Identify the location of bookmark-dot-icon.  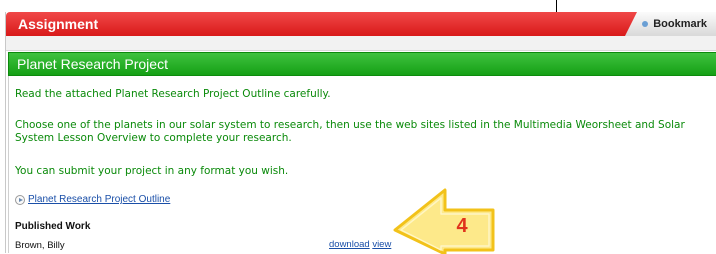
(645, 24).